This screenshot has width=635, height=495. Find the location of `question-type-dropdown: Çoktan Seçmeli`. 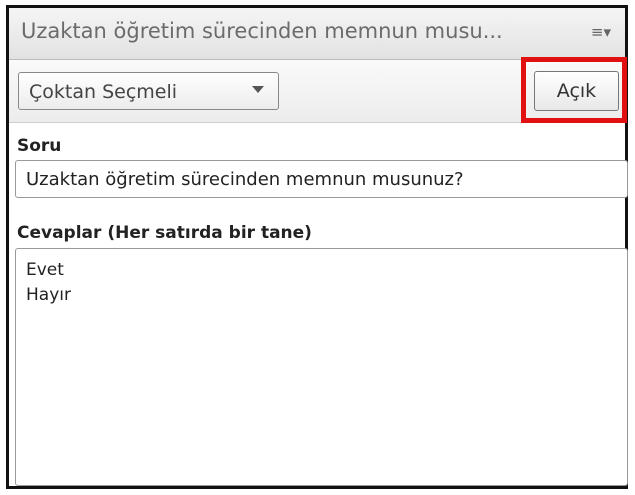

question-type-dropdown: Çoktan Seçmeli is located at coordinates (148, 91).